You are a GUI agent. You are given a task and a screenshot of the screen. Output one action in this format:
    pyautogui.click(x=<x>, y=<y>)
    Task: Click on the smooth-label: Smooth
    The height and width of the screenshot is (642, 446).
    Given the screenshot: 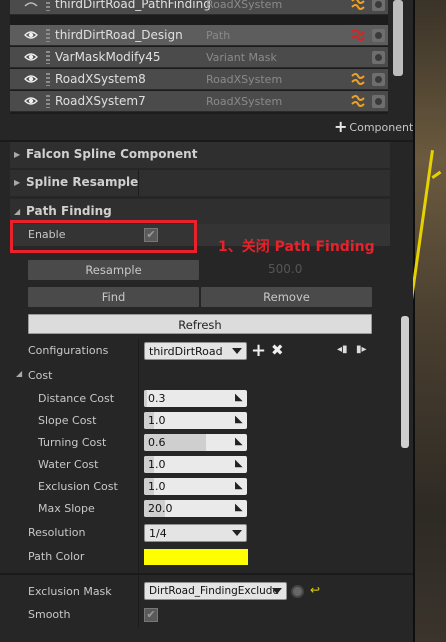 What is the action you would take?
    pyautogui.click(x=49, y=614)
    